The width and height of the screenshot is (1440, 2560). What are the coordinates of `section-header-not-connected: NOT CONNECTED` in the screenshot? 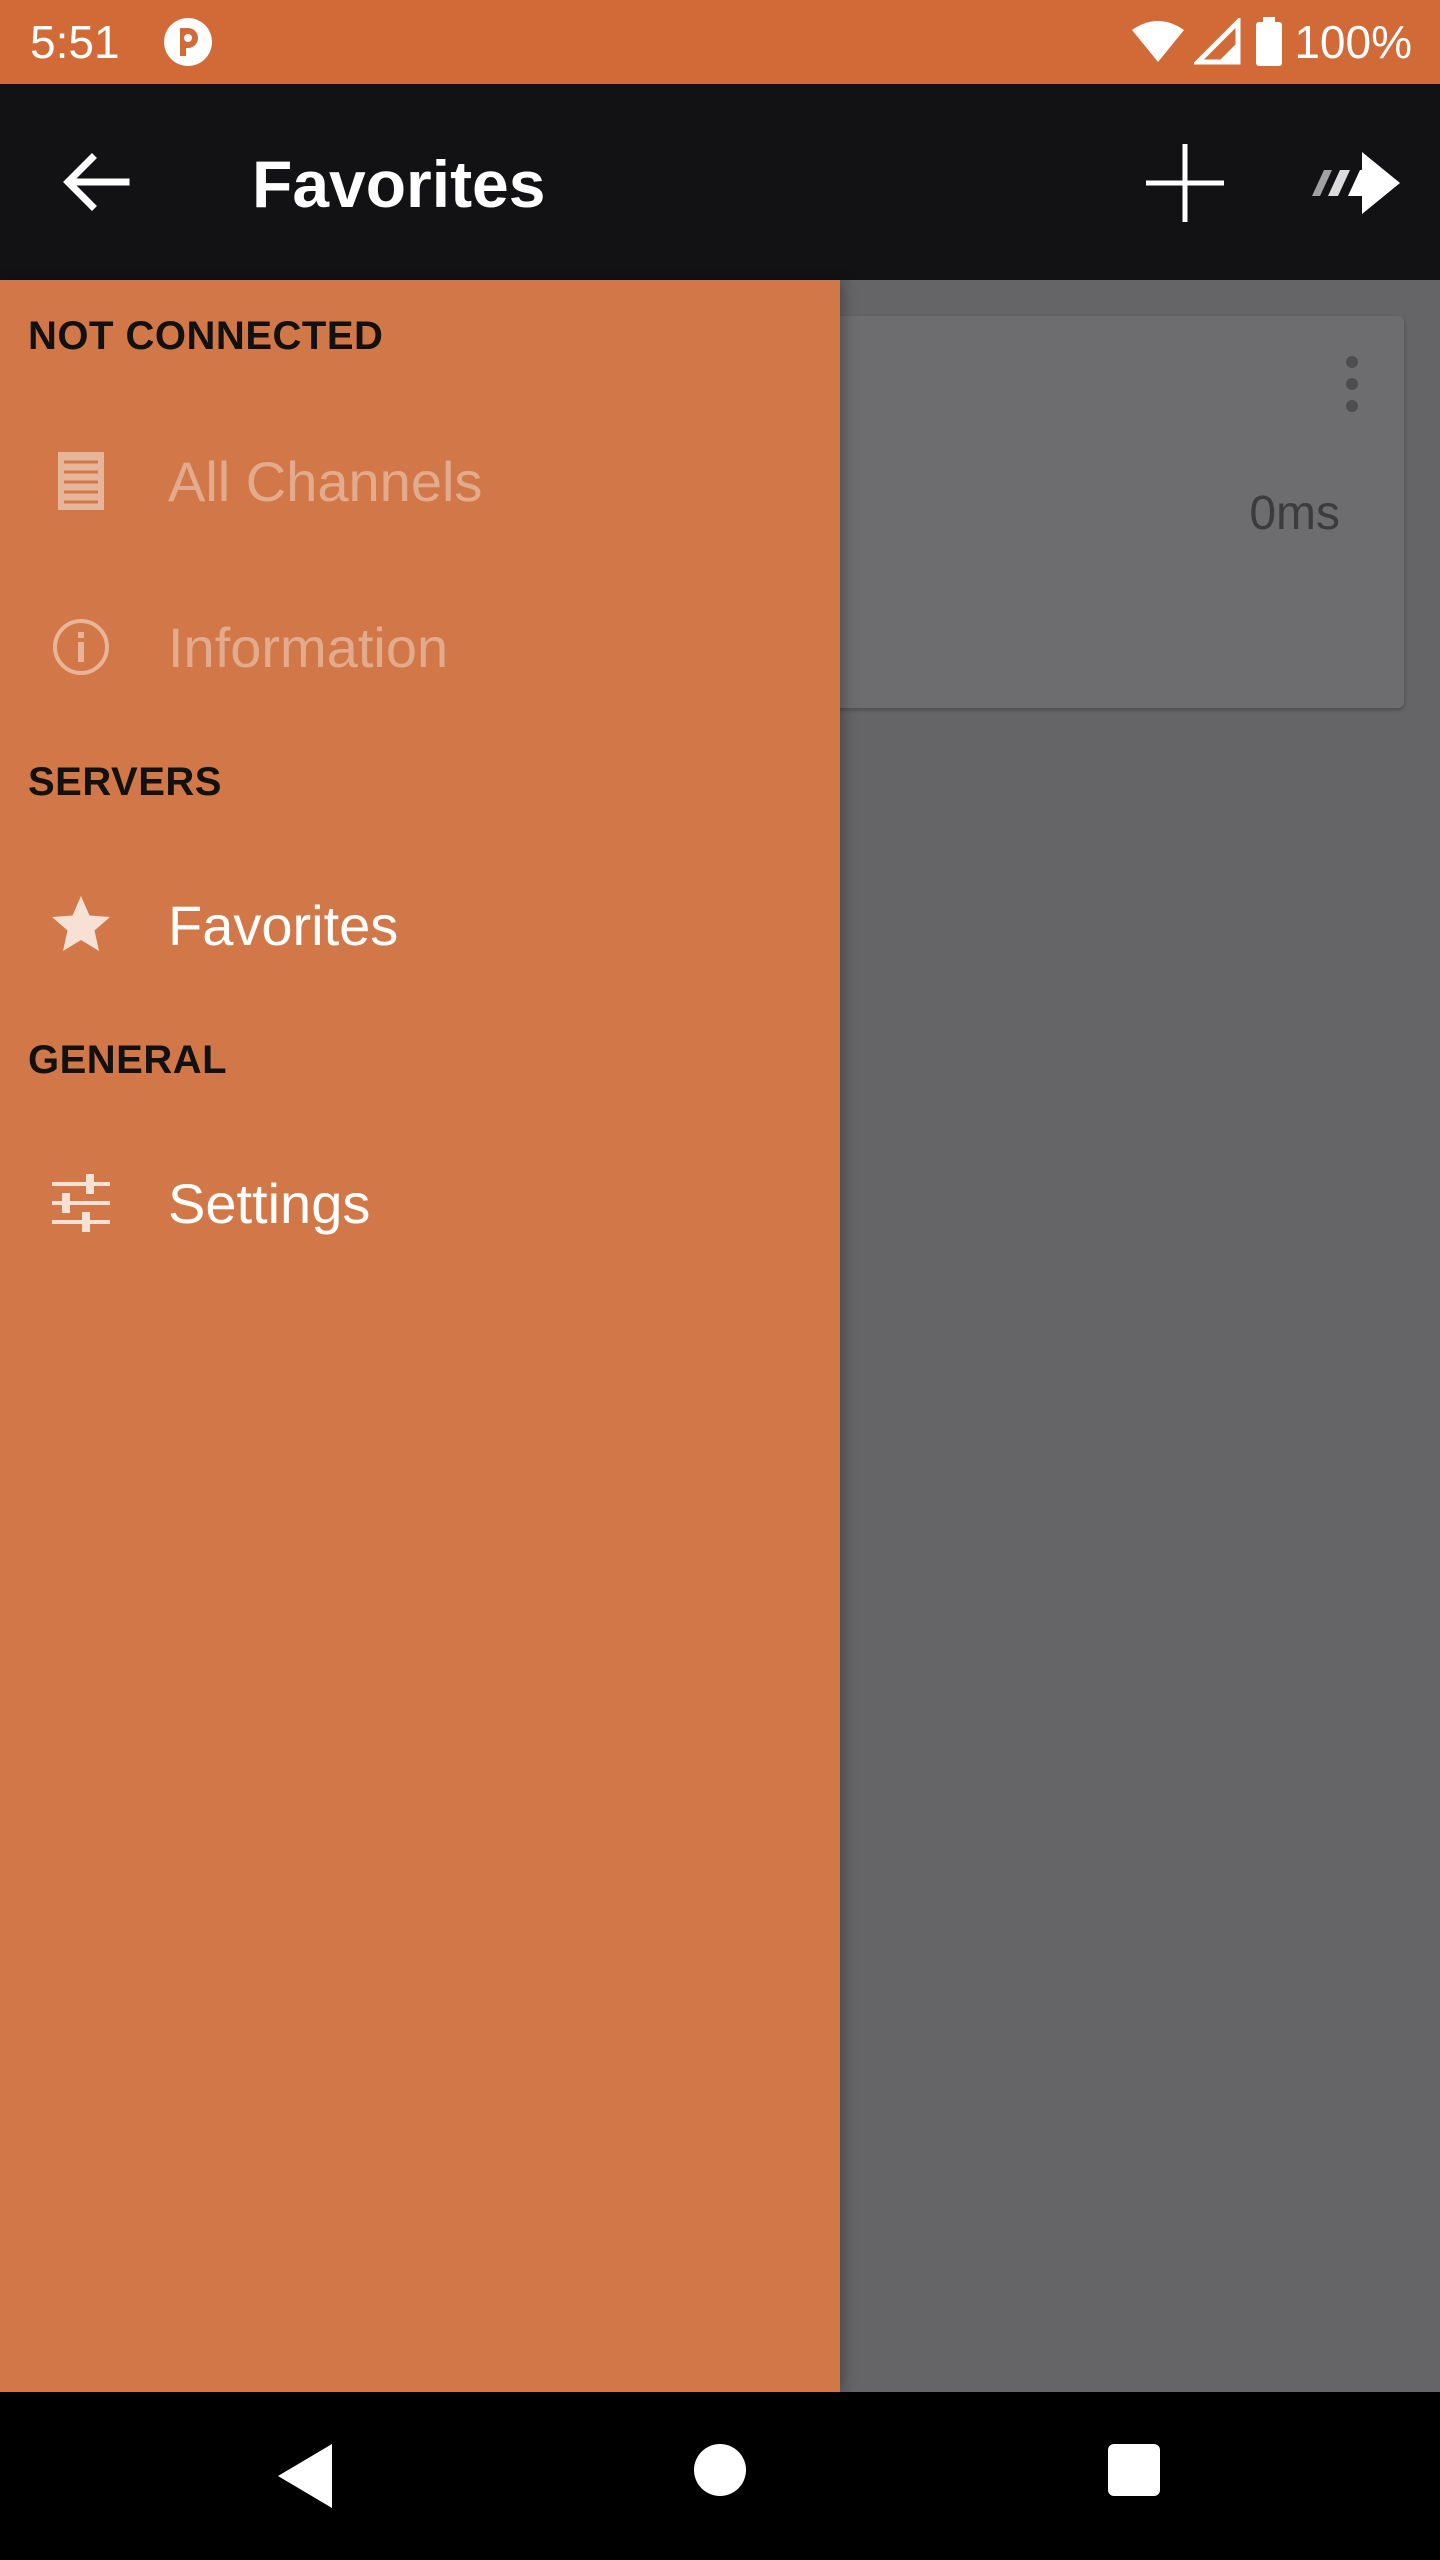 It's located at (206, 336).